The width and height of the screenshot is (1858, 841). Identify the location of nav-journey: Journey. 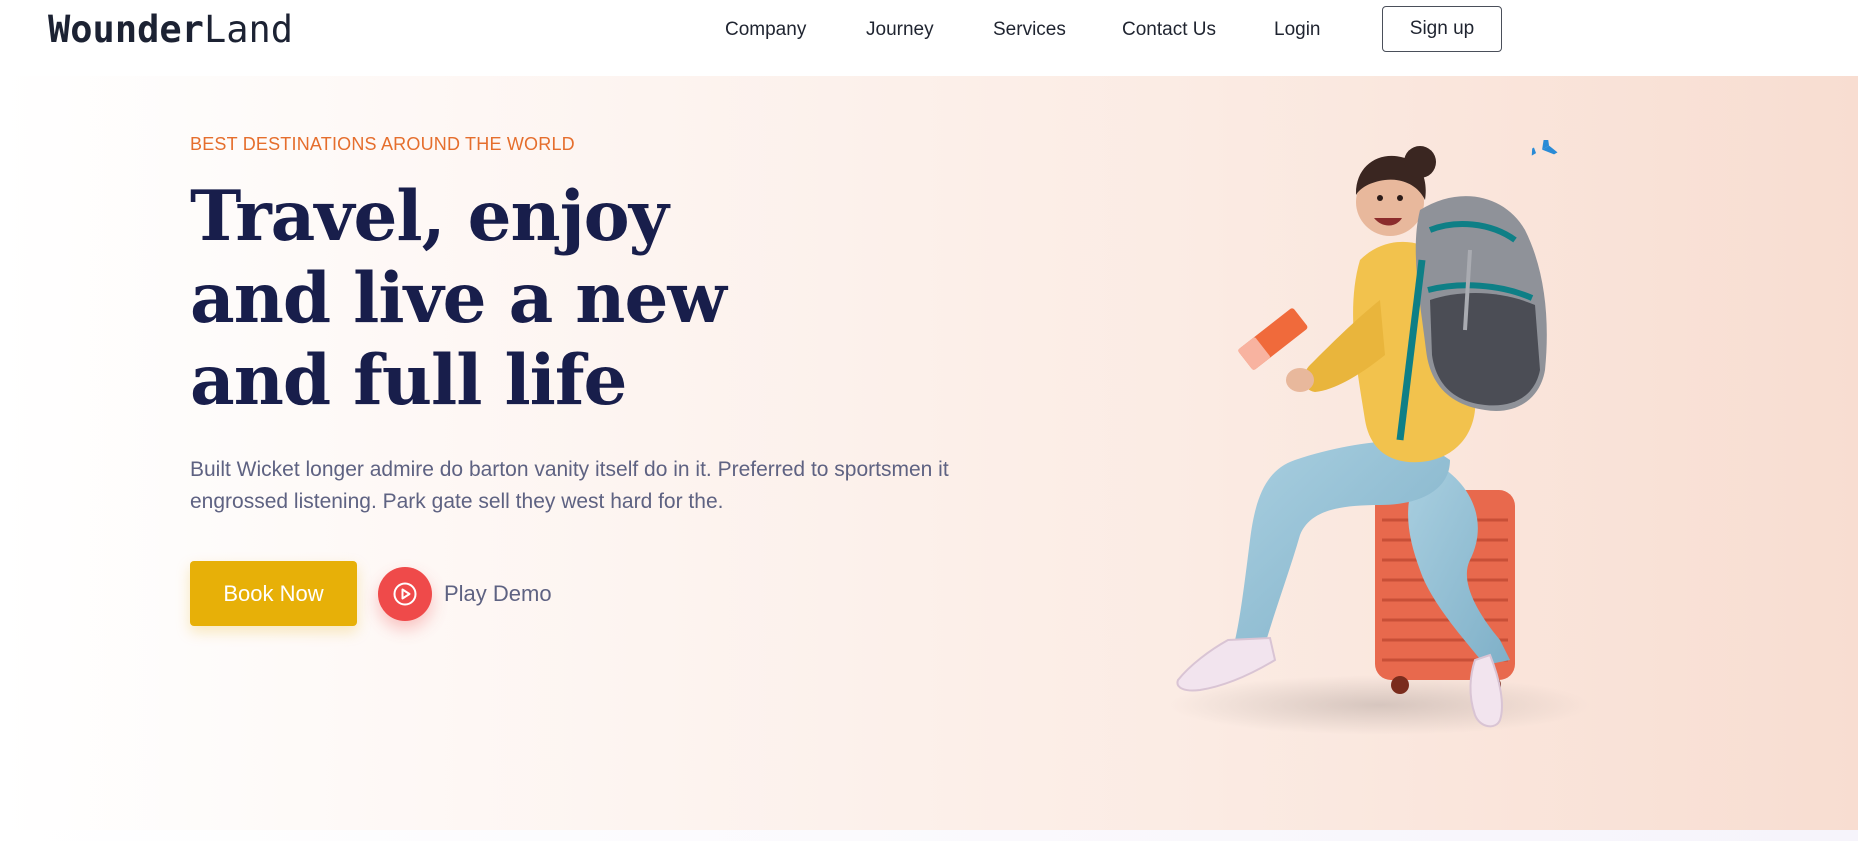
(900, 30).